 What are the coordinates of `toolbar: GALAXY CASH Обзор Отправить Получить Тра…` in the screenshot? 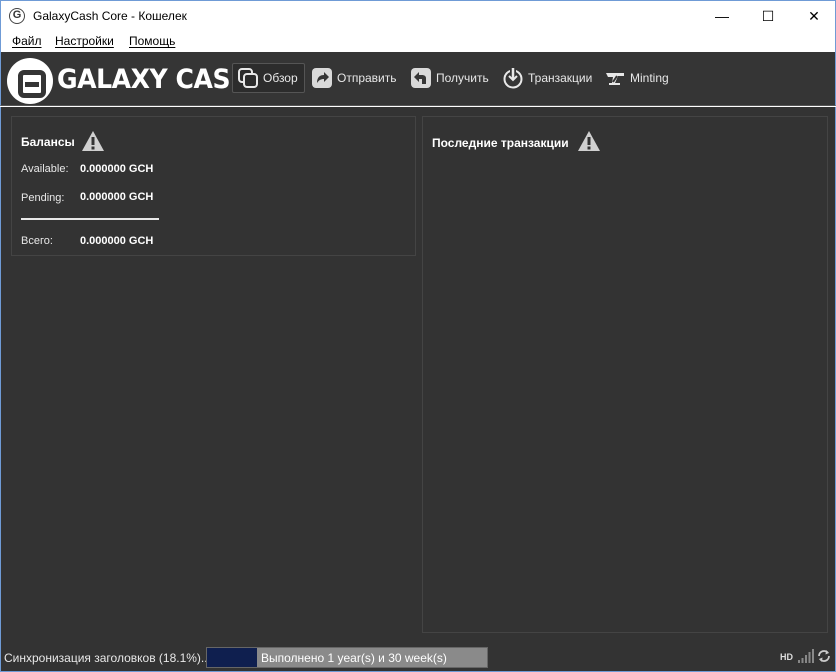 It's located at (418, 79).